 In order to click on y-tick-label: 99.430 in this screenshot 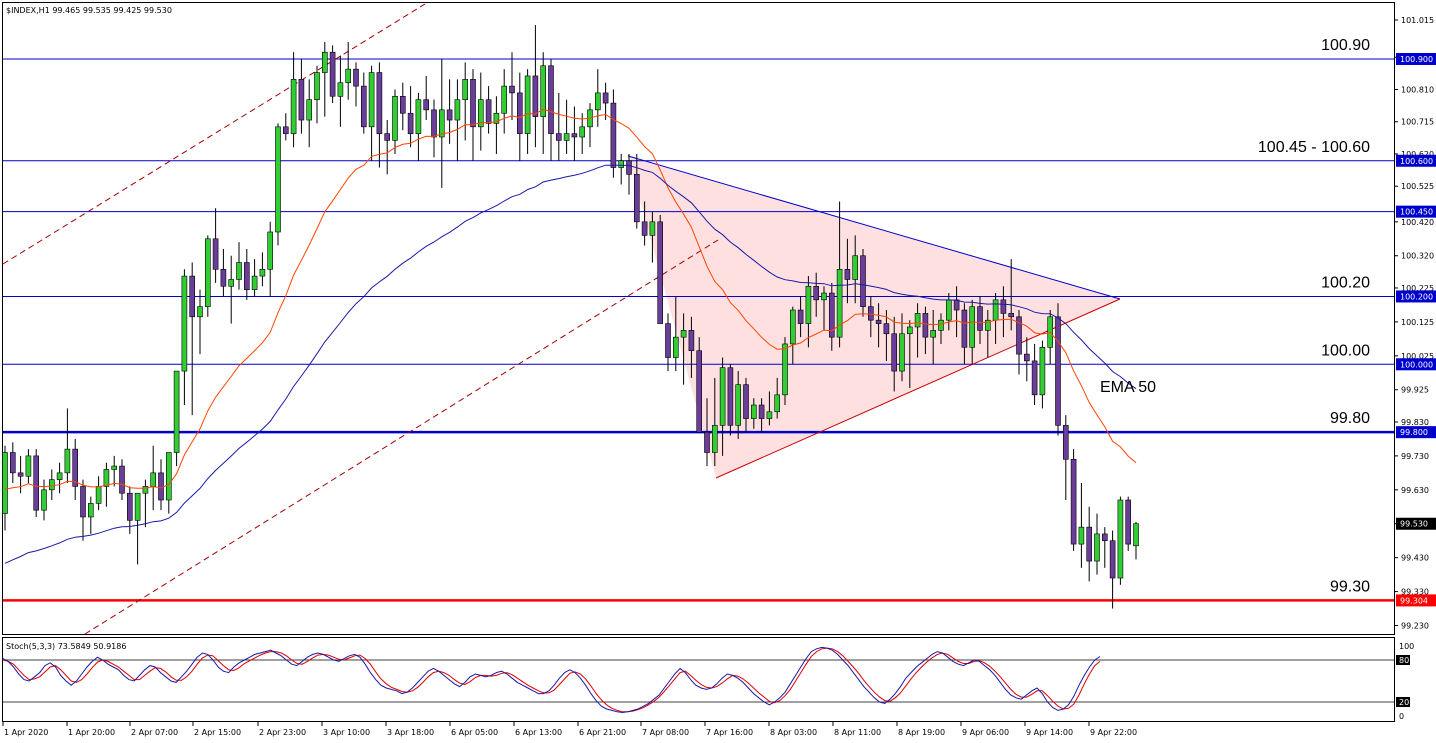, I will do `click(1415, 558)`.